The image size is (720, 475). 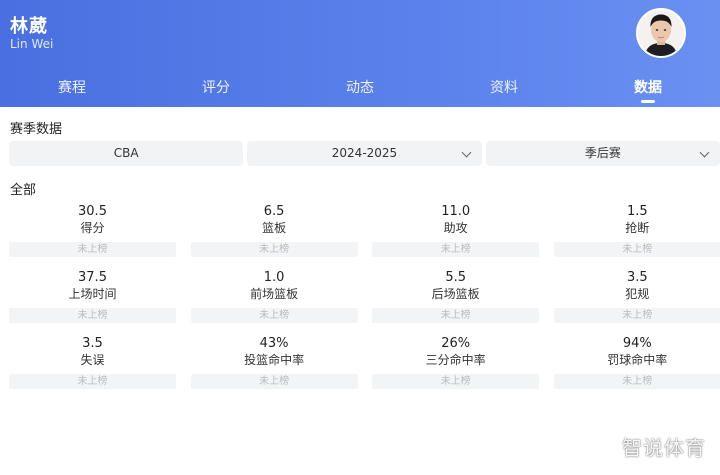 I want to click on stage-select-label: 季后赛, so click(x=602, y=153).